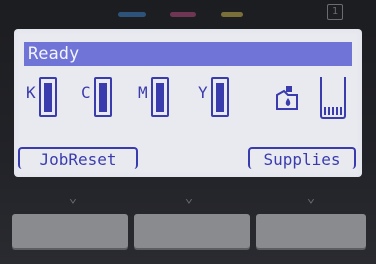 The height and width of the screenshot is (264, 376). I want to click on right-softkey-button, so click(311, 231).